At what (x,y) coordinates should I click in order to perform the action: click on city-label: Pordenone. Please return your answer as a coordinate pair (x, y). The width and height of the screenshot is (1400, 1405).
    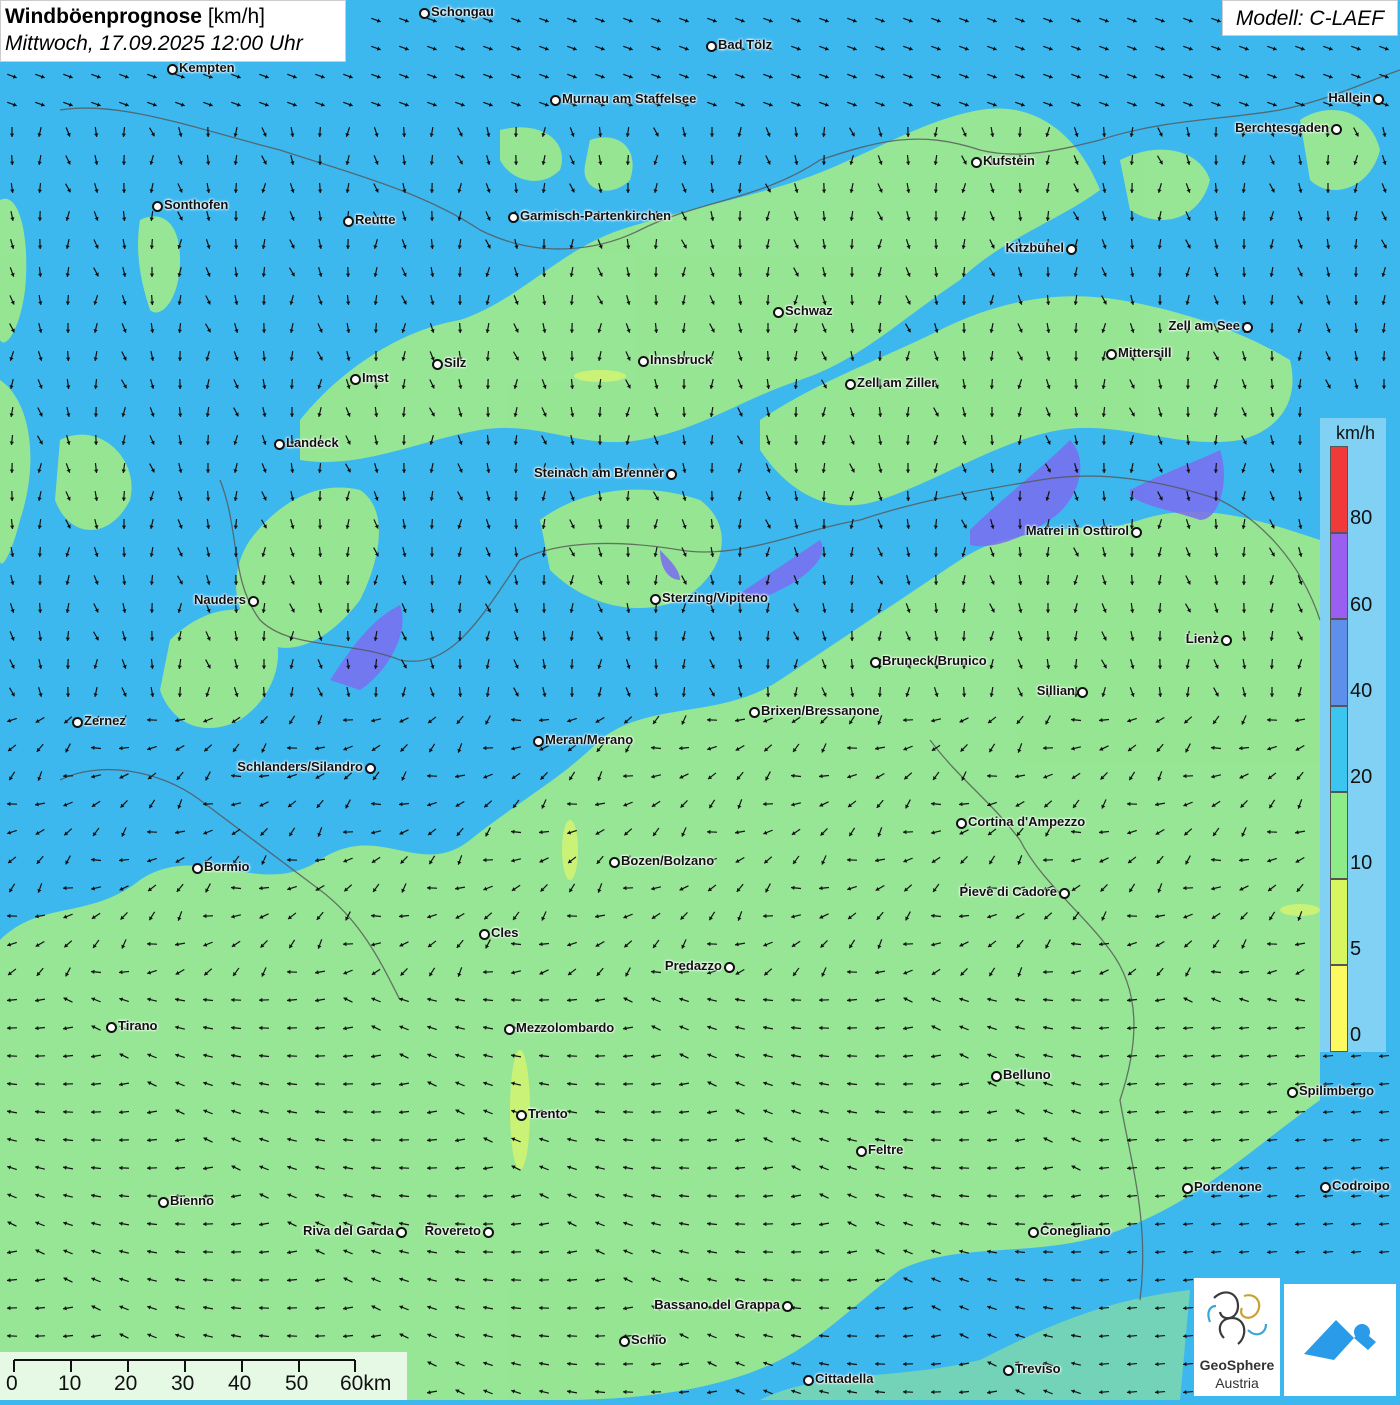
    Looking at the image, I should click on (1228, 1186).